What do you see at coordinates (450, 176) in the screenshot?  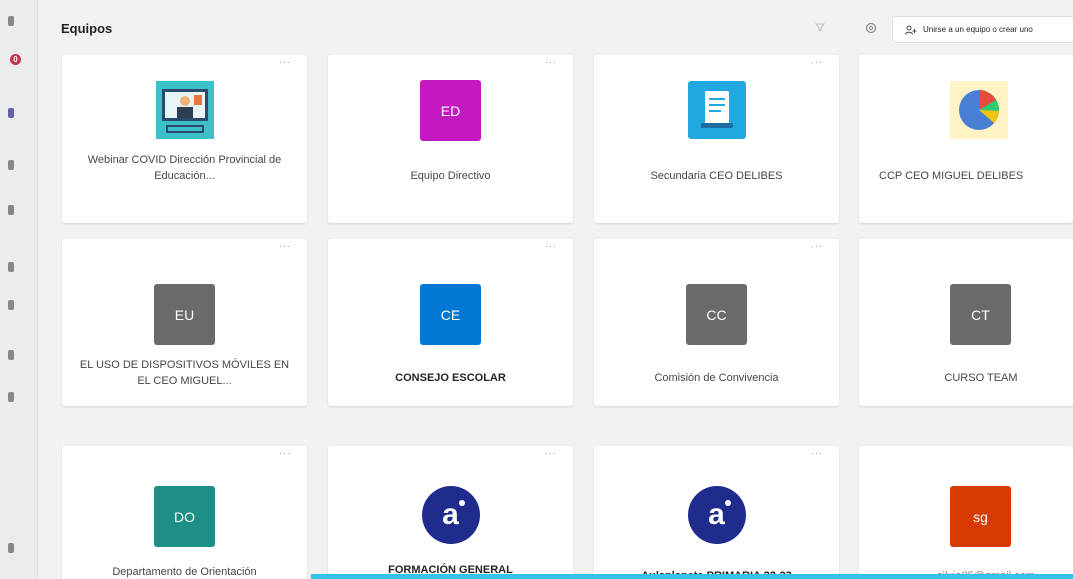 I see `team-name: Equipo Directivo` at bounding box center [450, 176].